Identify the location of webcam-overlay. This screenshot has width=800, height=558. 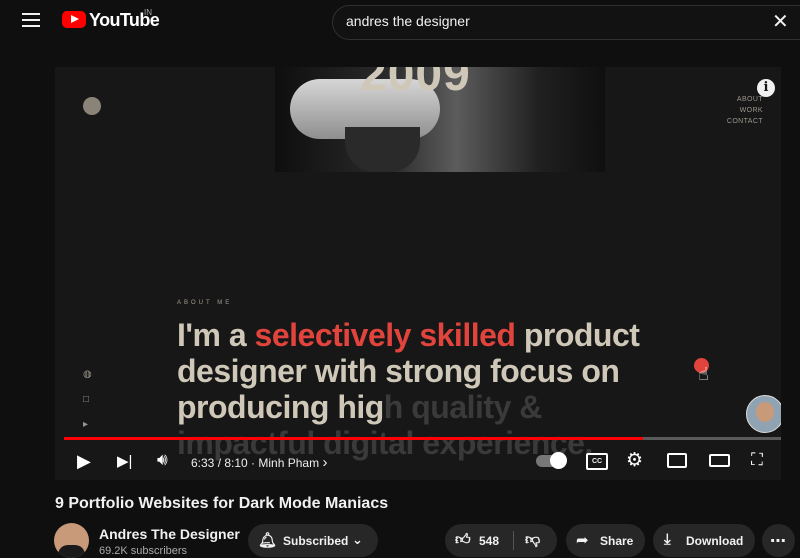
(763, 414).